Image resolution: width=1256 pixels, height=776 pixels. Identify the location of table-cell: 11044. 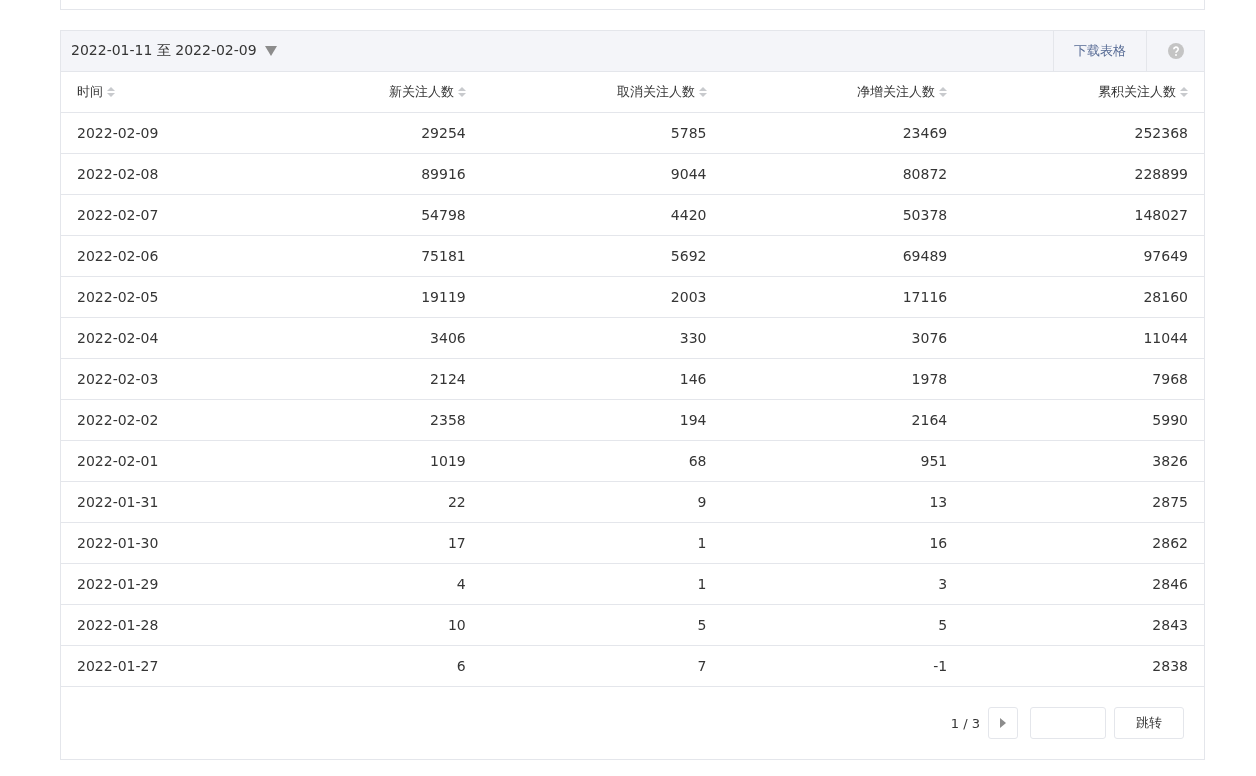
(1165, 338).